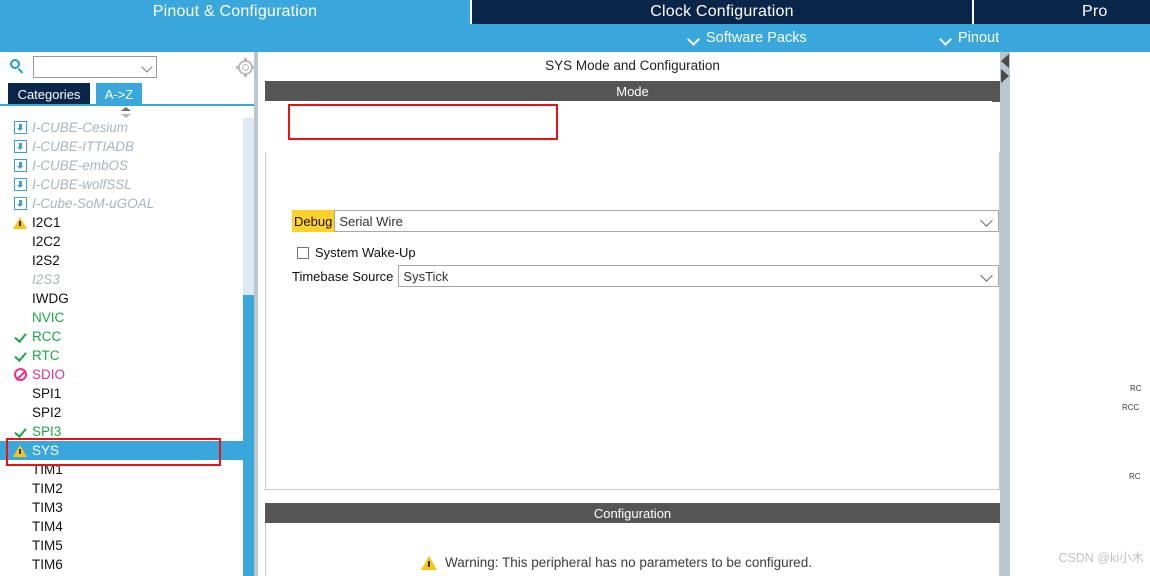 The image size is (1150, 576). Describe the element at coordinates (303, 252) in the screenshot. I see `system-wakeup-checkbox` at that location.